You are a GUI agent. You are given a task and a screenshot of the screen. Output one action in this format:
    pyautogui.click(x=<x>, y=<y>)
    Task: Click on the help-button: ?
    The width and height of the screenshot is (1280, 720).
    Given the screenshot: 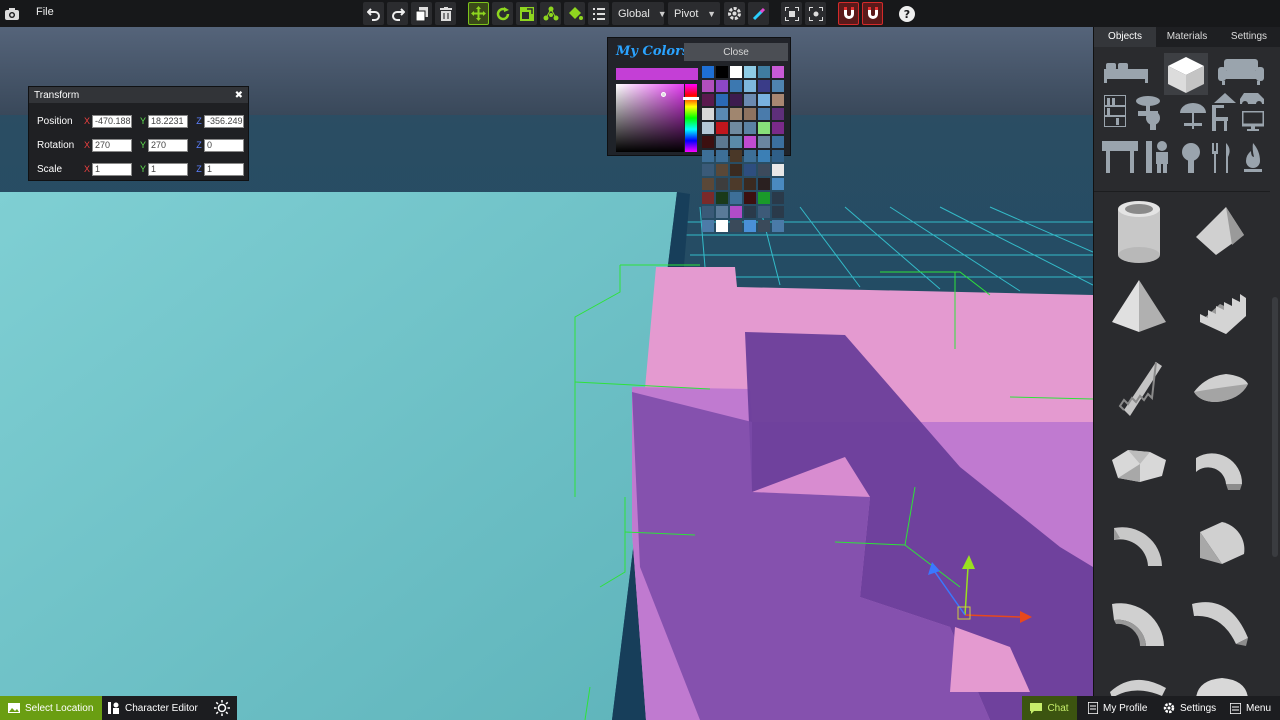 What is the action you would take?
    pyautogui.click(x=906, y=13)
    